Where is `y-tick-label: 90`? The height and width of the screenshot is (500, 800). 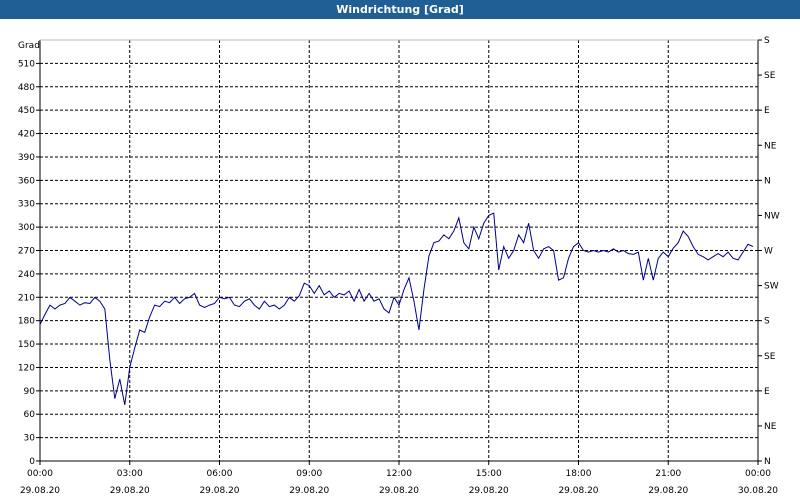 y-tick-label: 90 is located at coordinates (30, 392).